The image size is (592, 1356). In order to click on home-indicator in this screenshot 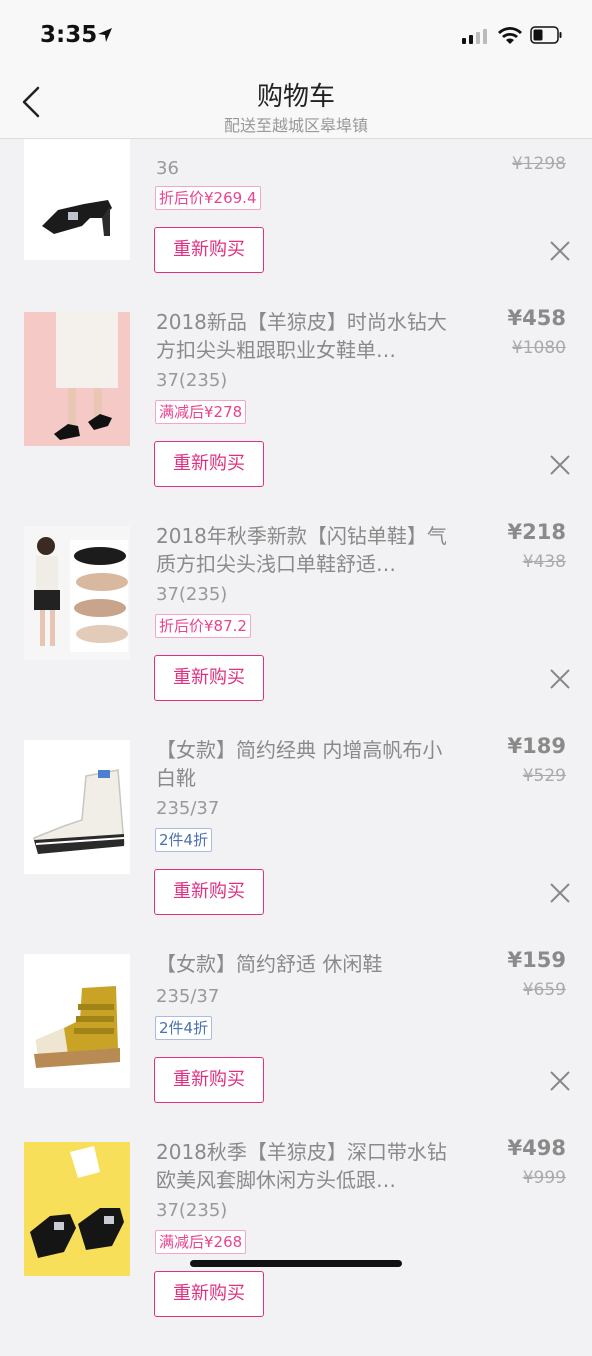, I will do `click(296, 1263)`.